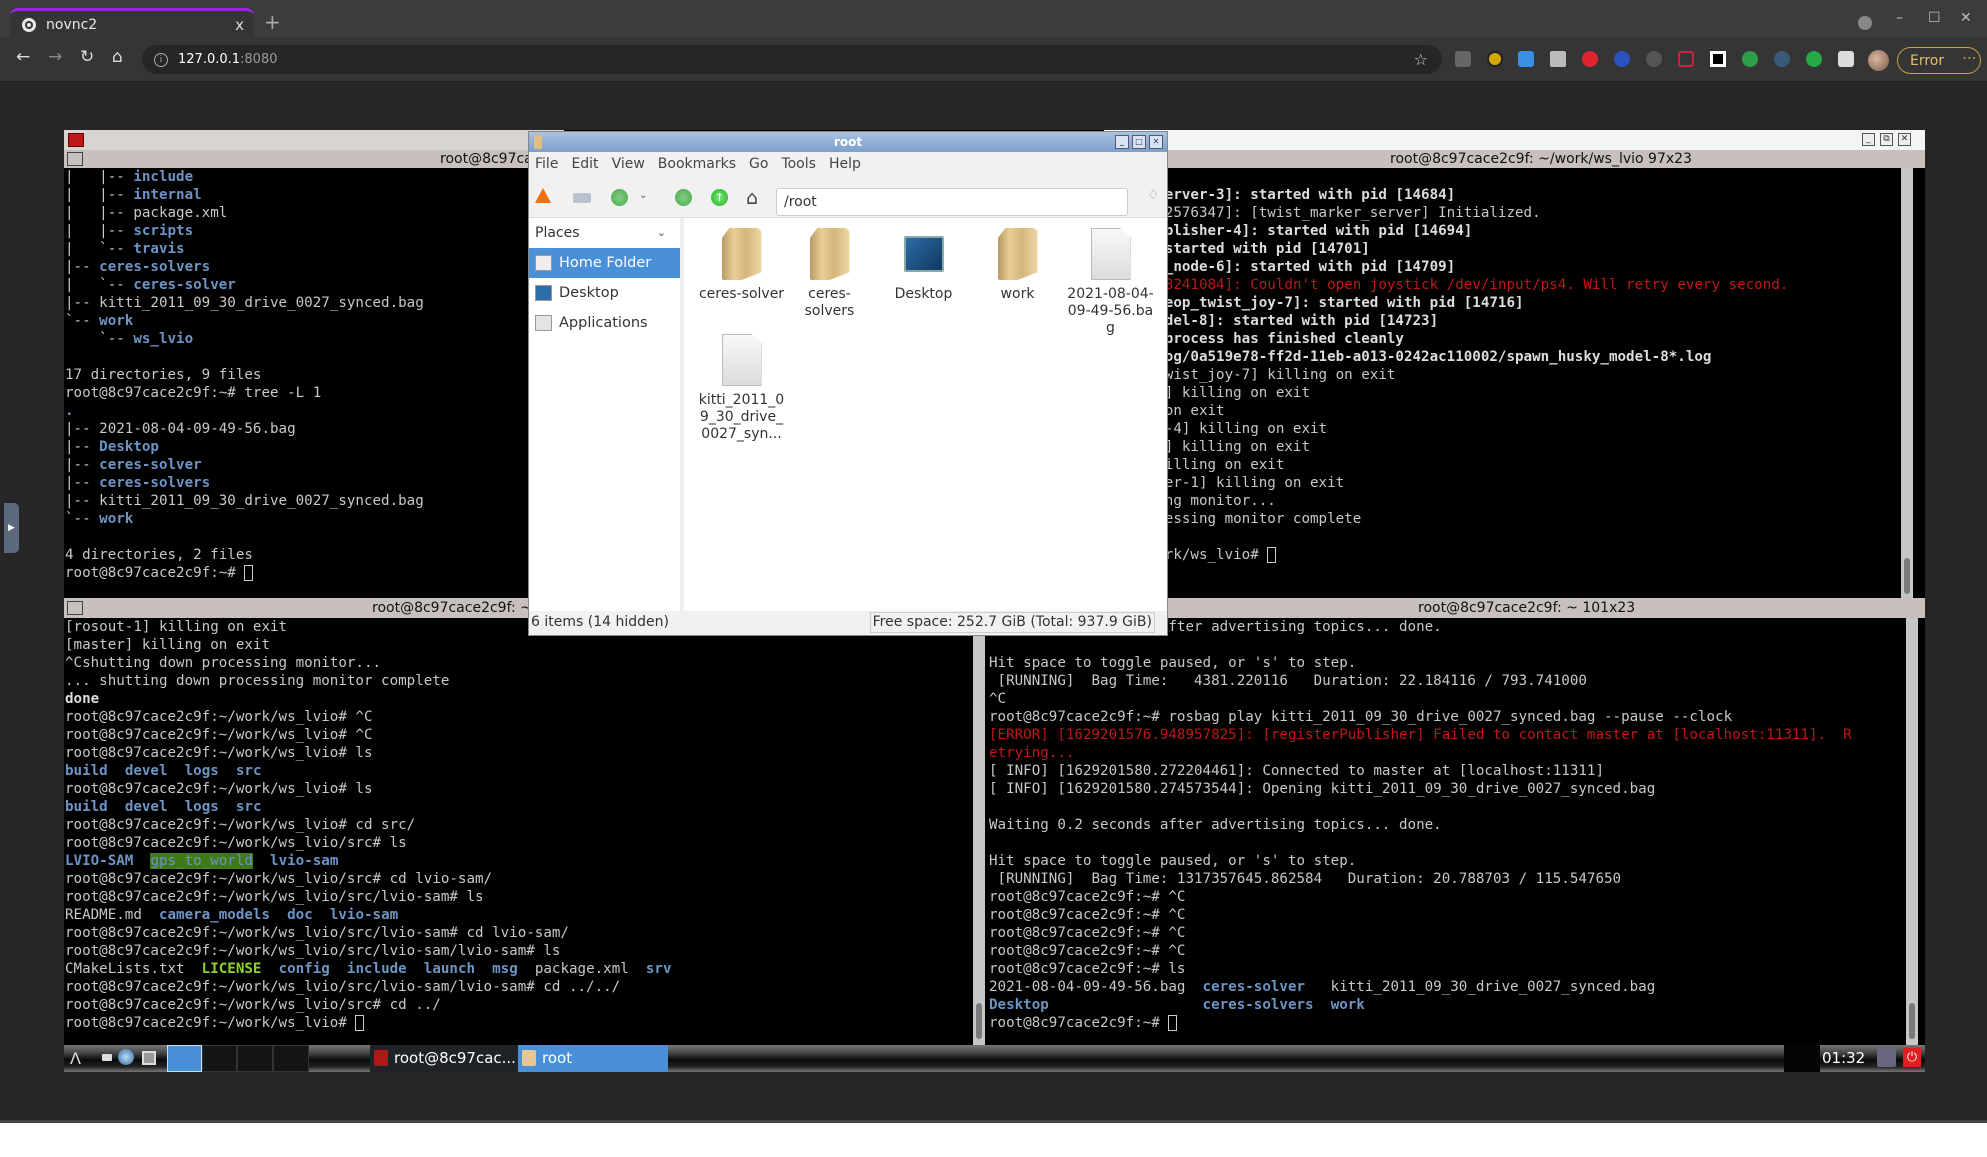  What do you see at coordinates (1686, 59) in the screenshot?
I see `extension-red-square-icon` at bounding box center [1686, 59].